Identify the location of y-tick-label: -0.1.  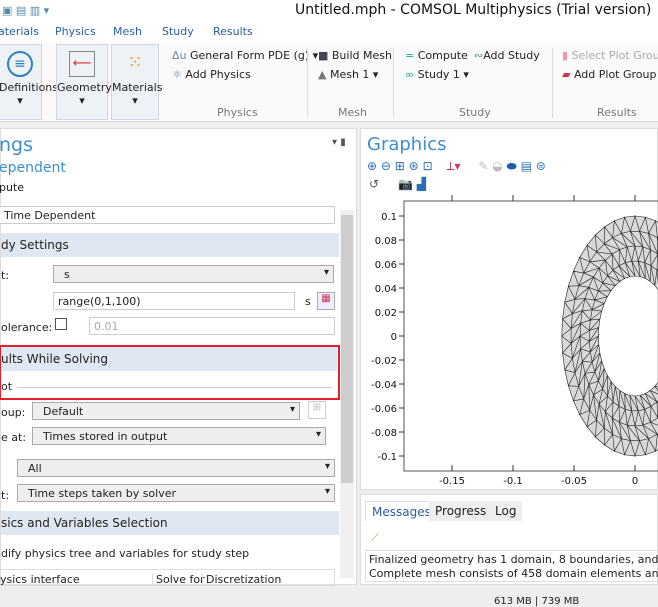
(387, 457).